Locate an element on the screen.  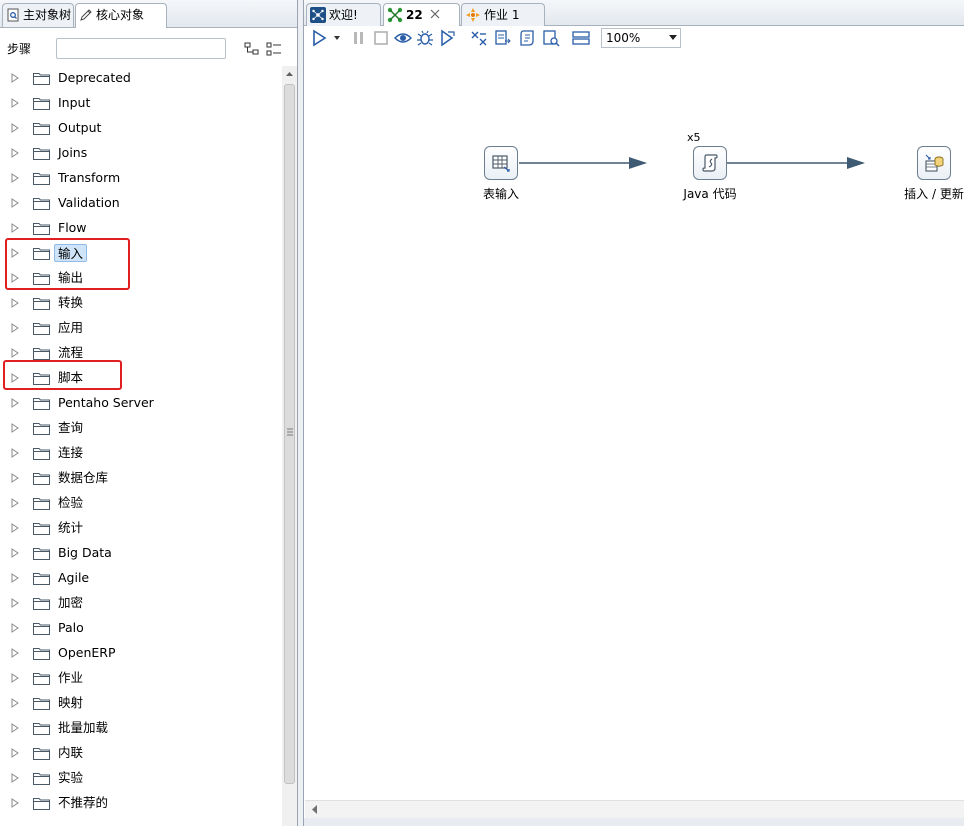
tree-item: Palo is located at coordinates (141, 628).